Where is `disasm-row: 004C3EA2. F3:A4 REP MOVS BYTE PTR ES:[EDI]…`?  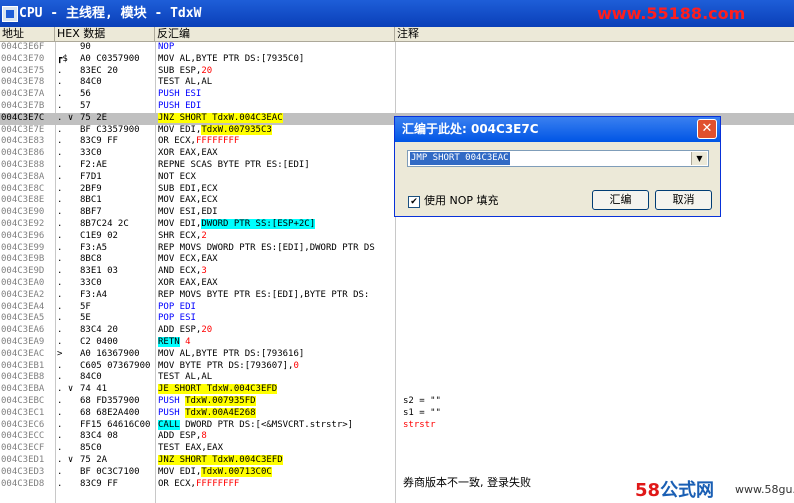
disasm-row: 004C3EA2. F3:A4 REP MOVS BYTE PTR ES:[EDI]… is located at coordinates (397, 296).